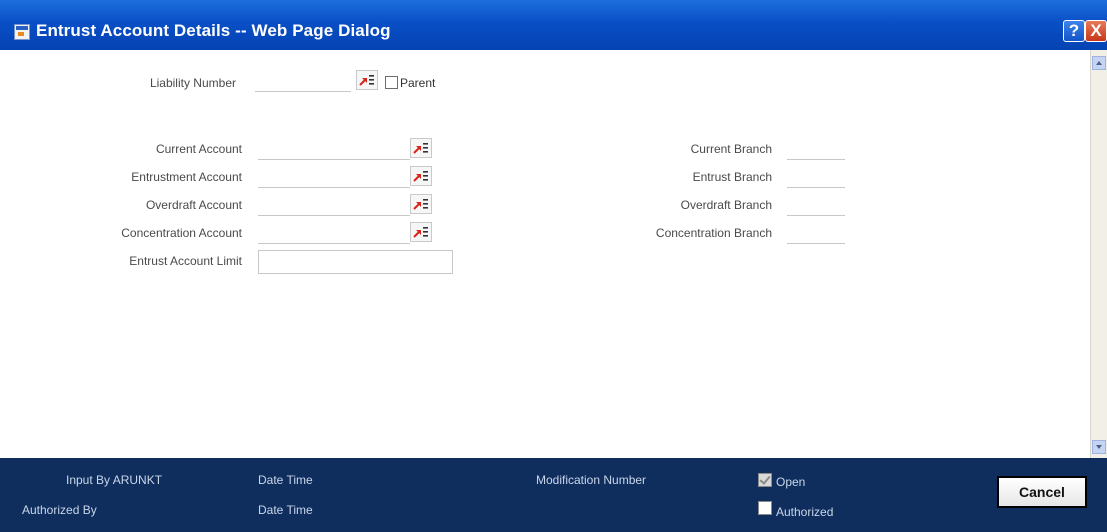  What do you see at coordinates (816, 205) in the screenshot?
I see `overdraft-branch-input` at bounding box center [816, 205].